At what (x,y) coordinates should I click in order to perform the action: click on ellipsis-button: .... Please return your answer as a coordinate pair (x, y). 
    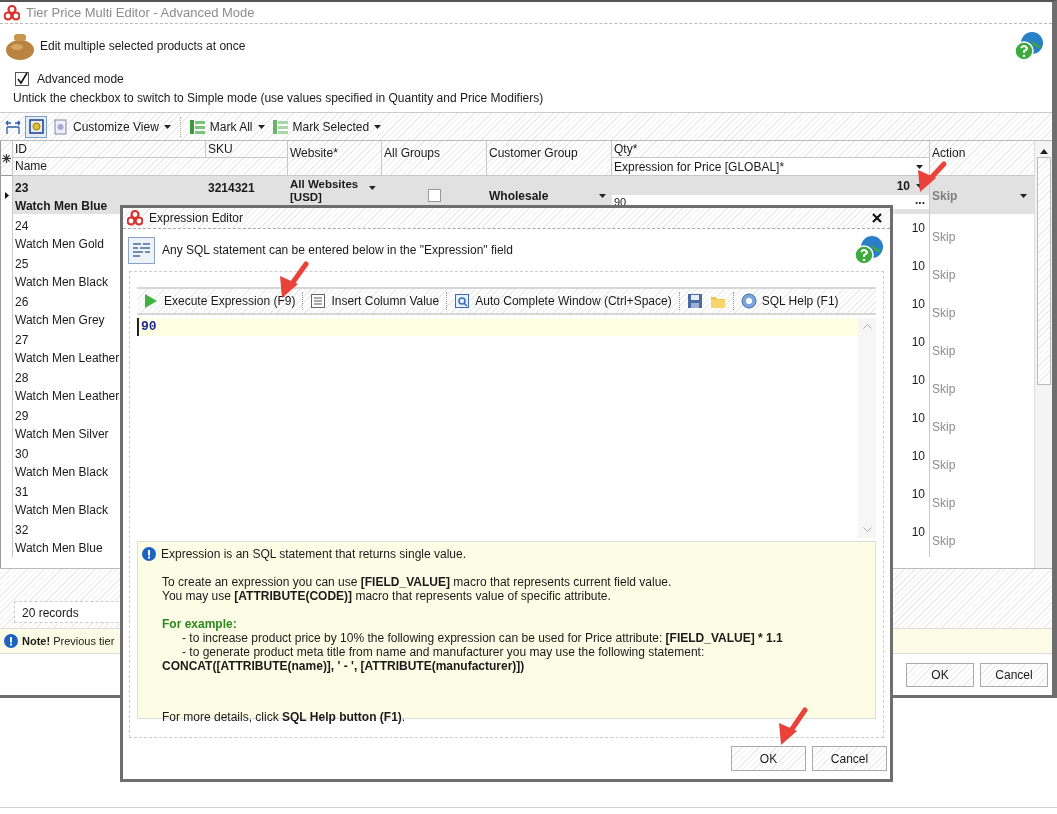
    Looking at the image, I should click on (920, 200).